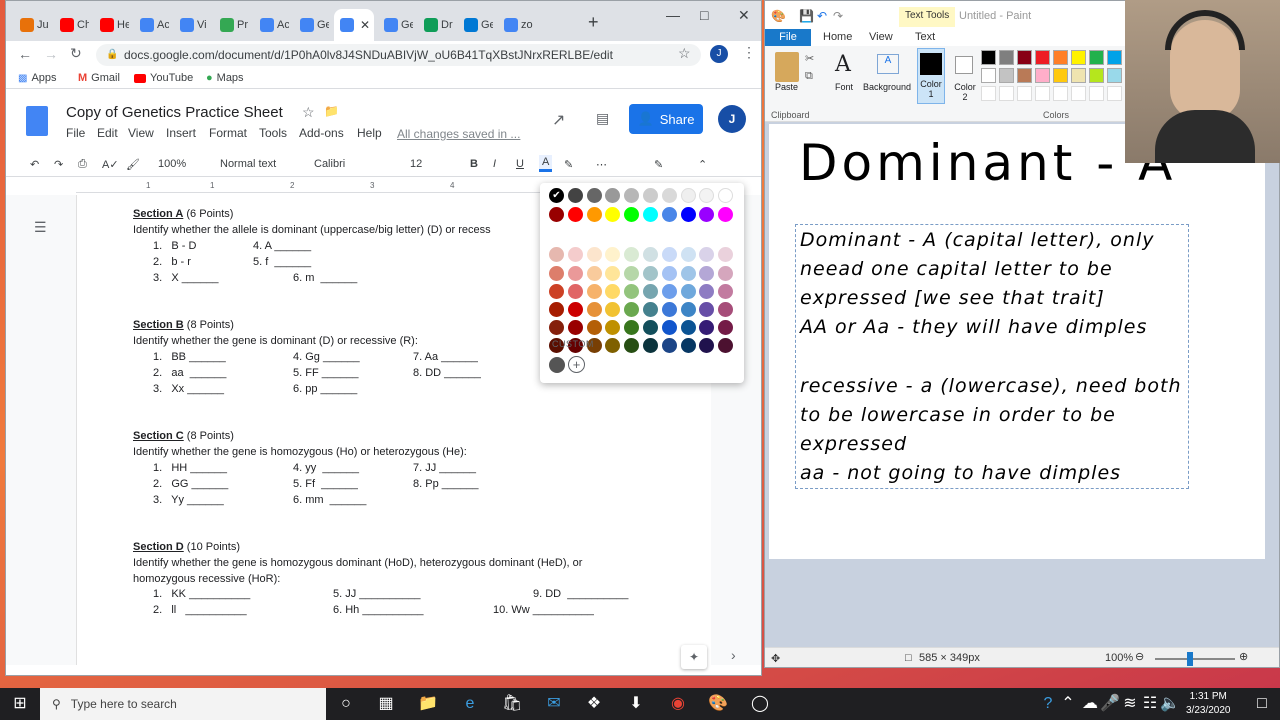 The height and width of the screenshot is (720, 1280). What do you see at coordinates (58, 164) in the screenshot?
I see `redo-icon: ↷` at bounding box center [58, 164].